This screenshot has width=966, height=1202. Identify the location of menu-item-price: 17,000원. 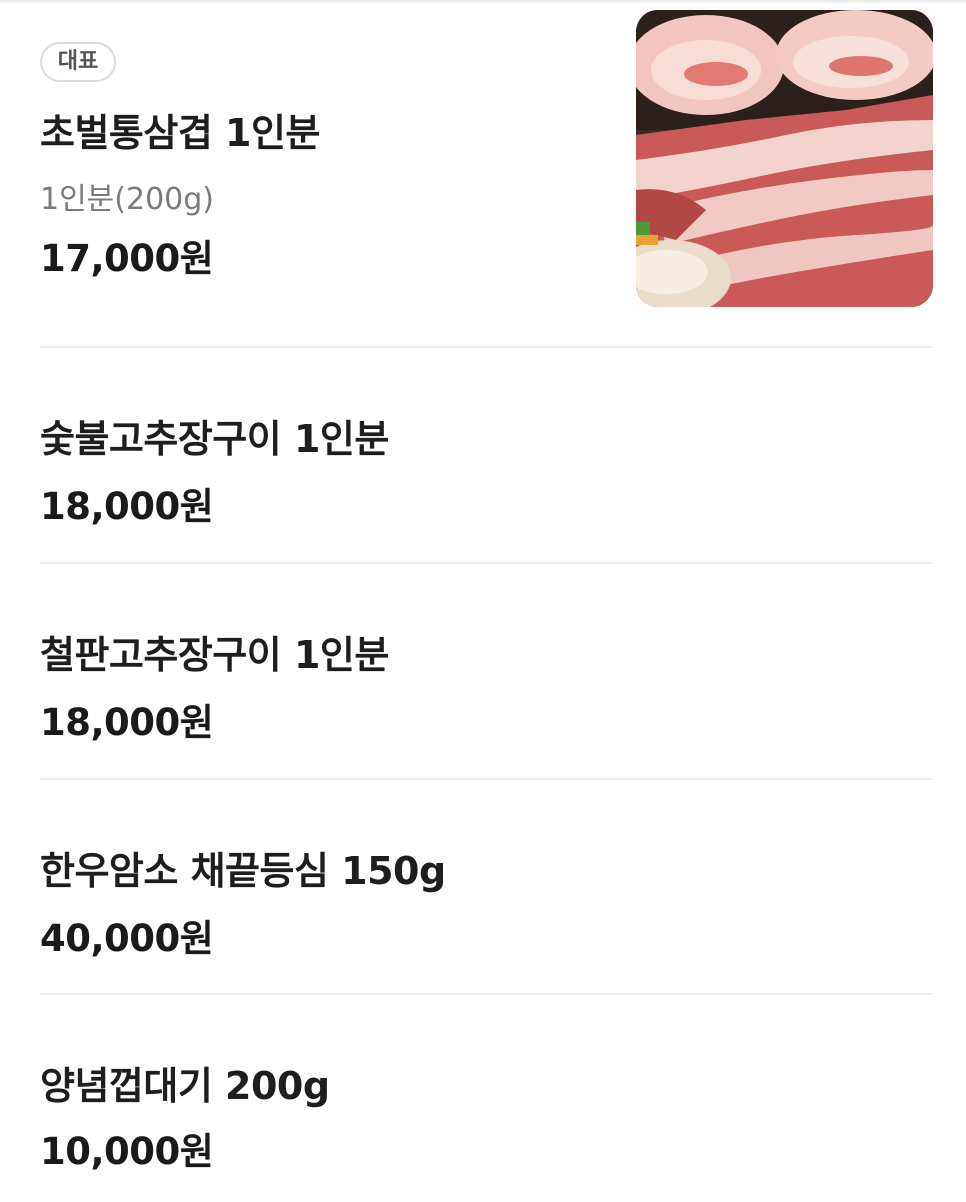
(127, 258).